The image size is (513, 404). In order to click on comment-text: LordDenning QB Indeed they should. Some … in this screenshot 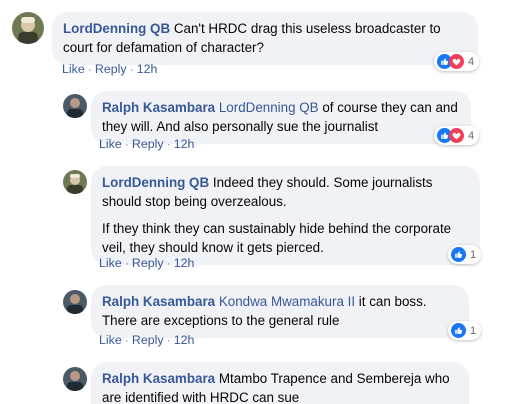, I will do `click(285, 192)`.